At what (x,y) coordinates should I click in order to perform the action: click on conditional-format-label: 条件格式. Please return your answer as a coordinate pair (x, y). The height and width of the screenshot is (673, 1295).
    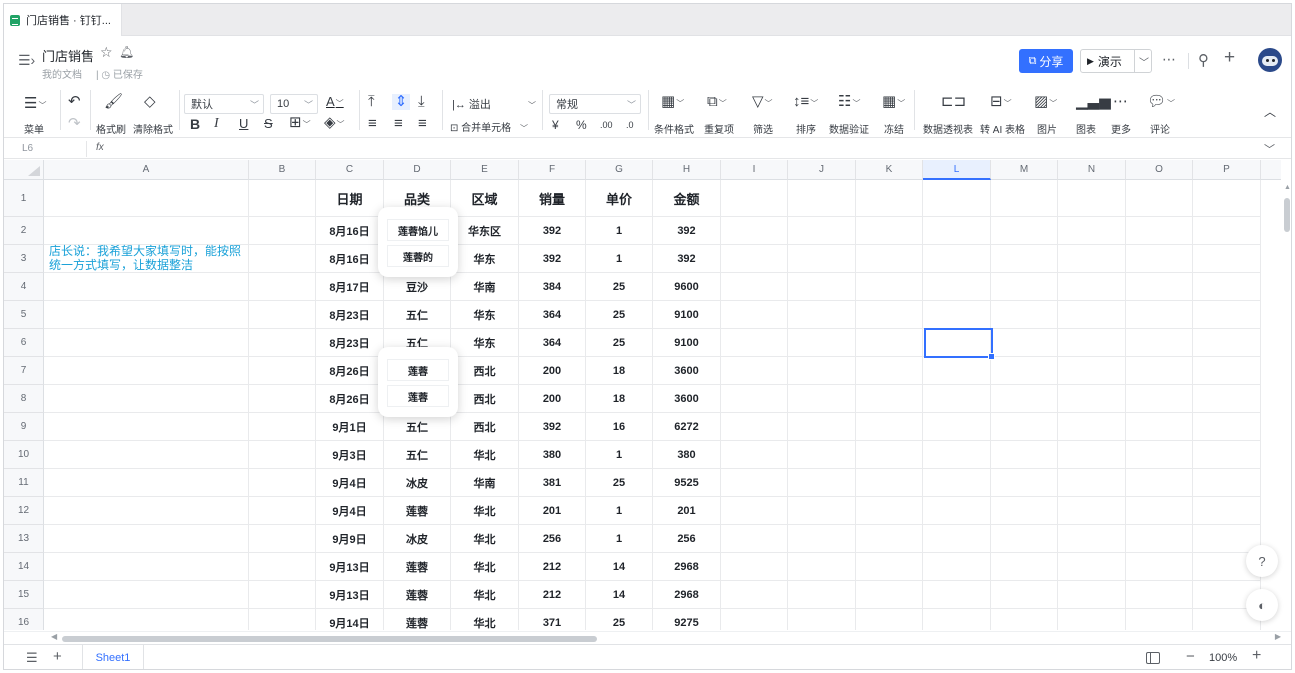
    Looking at the image, I should click on (674, 128).